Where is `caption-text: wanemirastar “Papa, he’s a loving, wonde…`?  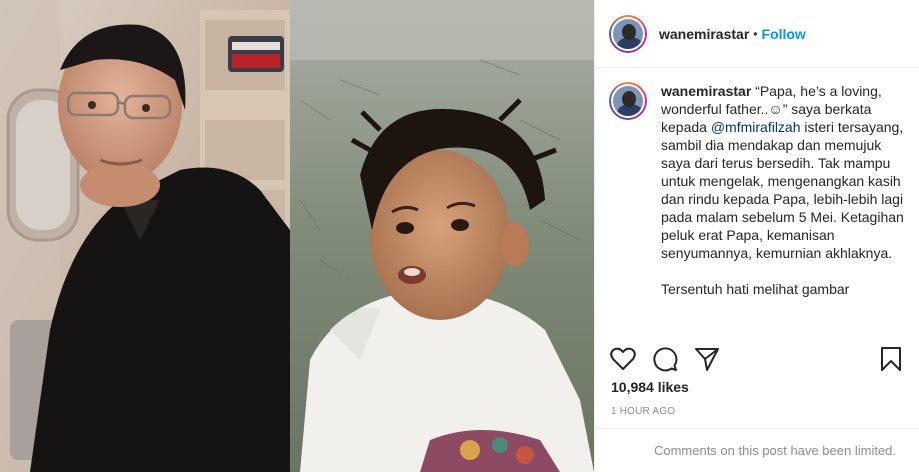
caption-text: wanemirastar “Papa, he’s a loving, wonde… is located at coordinates (786, 208).